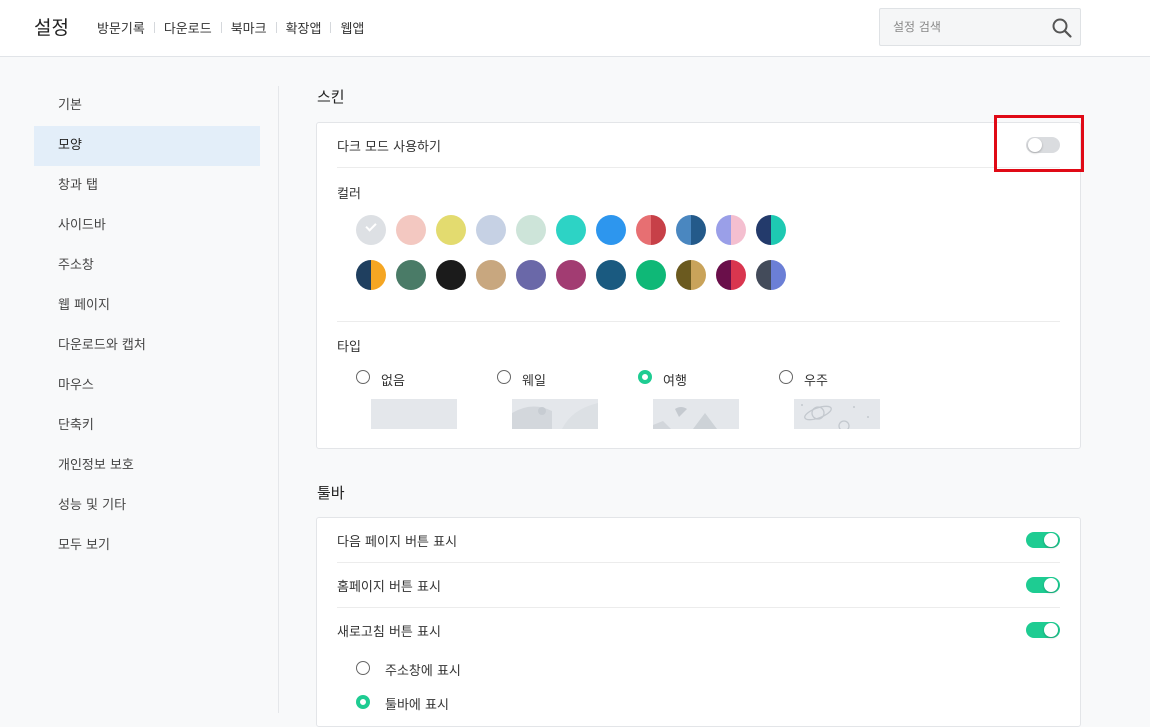  I want to click on sidebar-item-downloads-capture: 다운로드와 캡처, so click(147, 346).